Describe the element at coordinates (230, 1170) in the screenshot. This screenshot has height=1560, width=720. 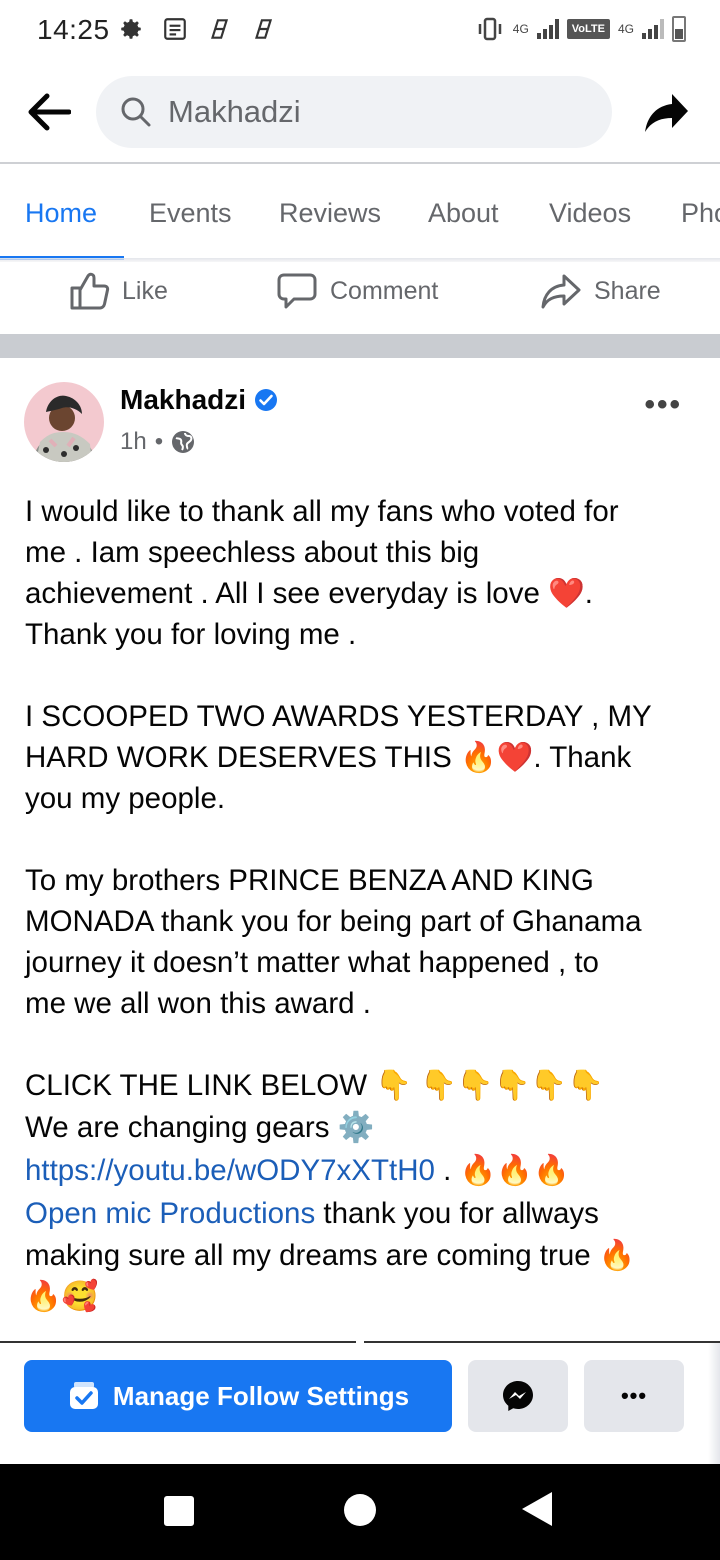
I see `youtube-link: https://youtu.be/wODY7xXTtH0` at that location.